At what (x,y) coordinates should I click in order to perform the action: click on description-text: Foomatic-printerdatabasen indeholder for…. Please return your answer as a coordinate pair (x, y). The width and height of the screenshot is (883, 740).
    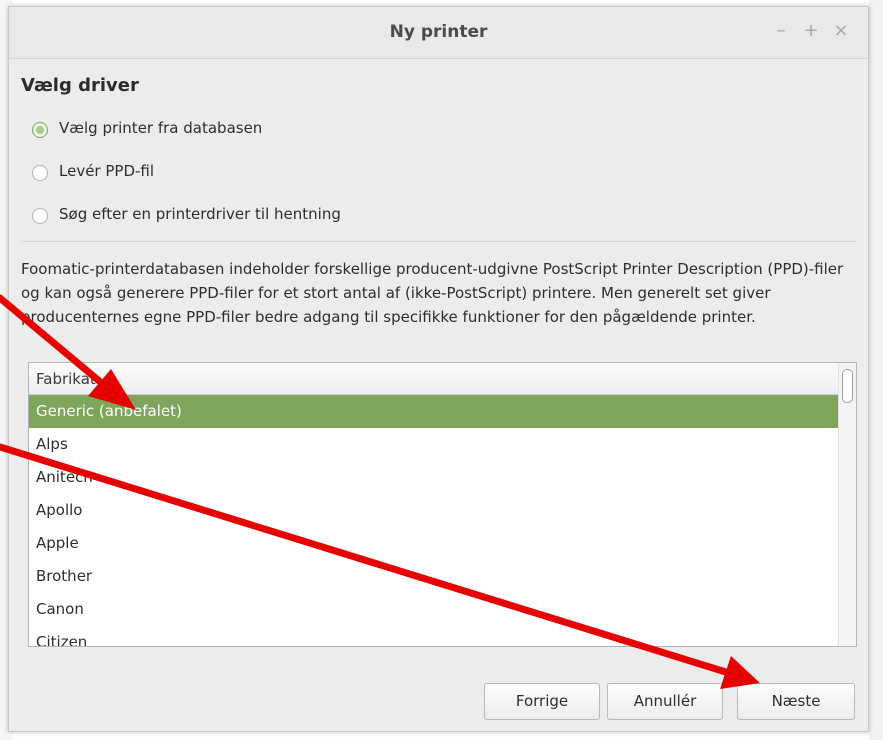
    Looking at the image, I should click on (432, 293).